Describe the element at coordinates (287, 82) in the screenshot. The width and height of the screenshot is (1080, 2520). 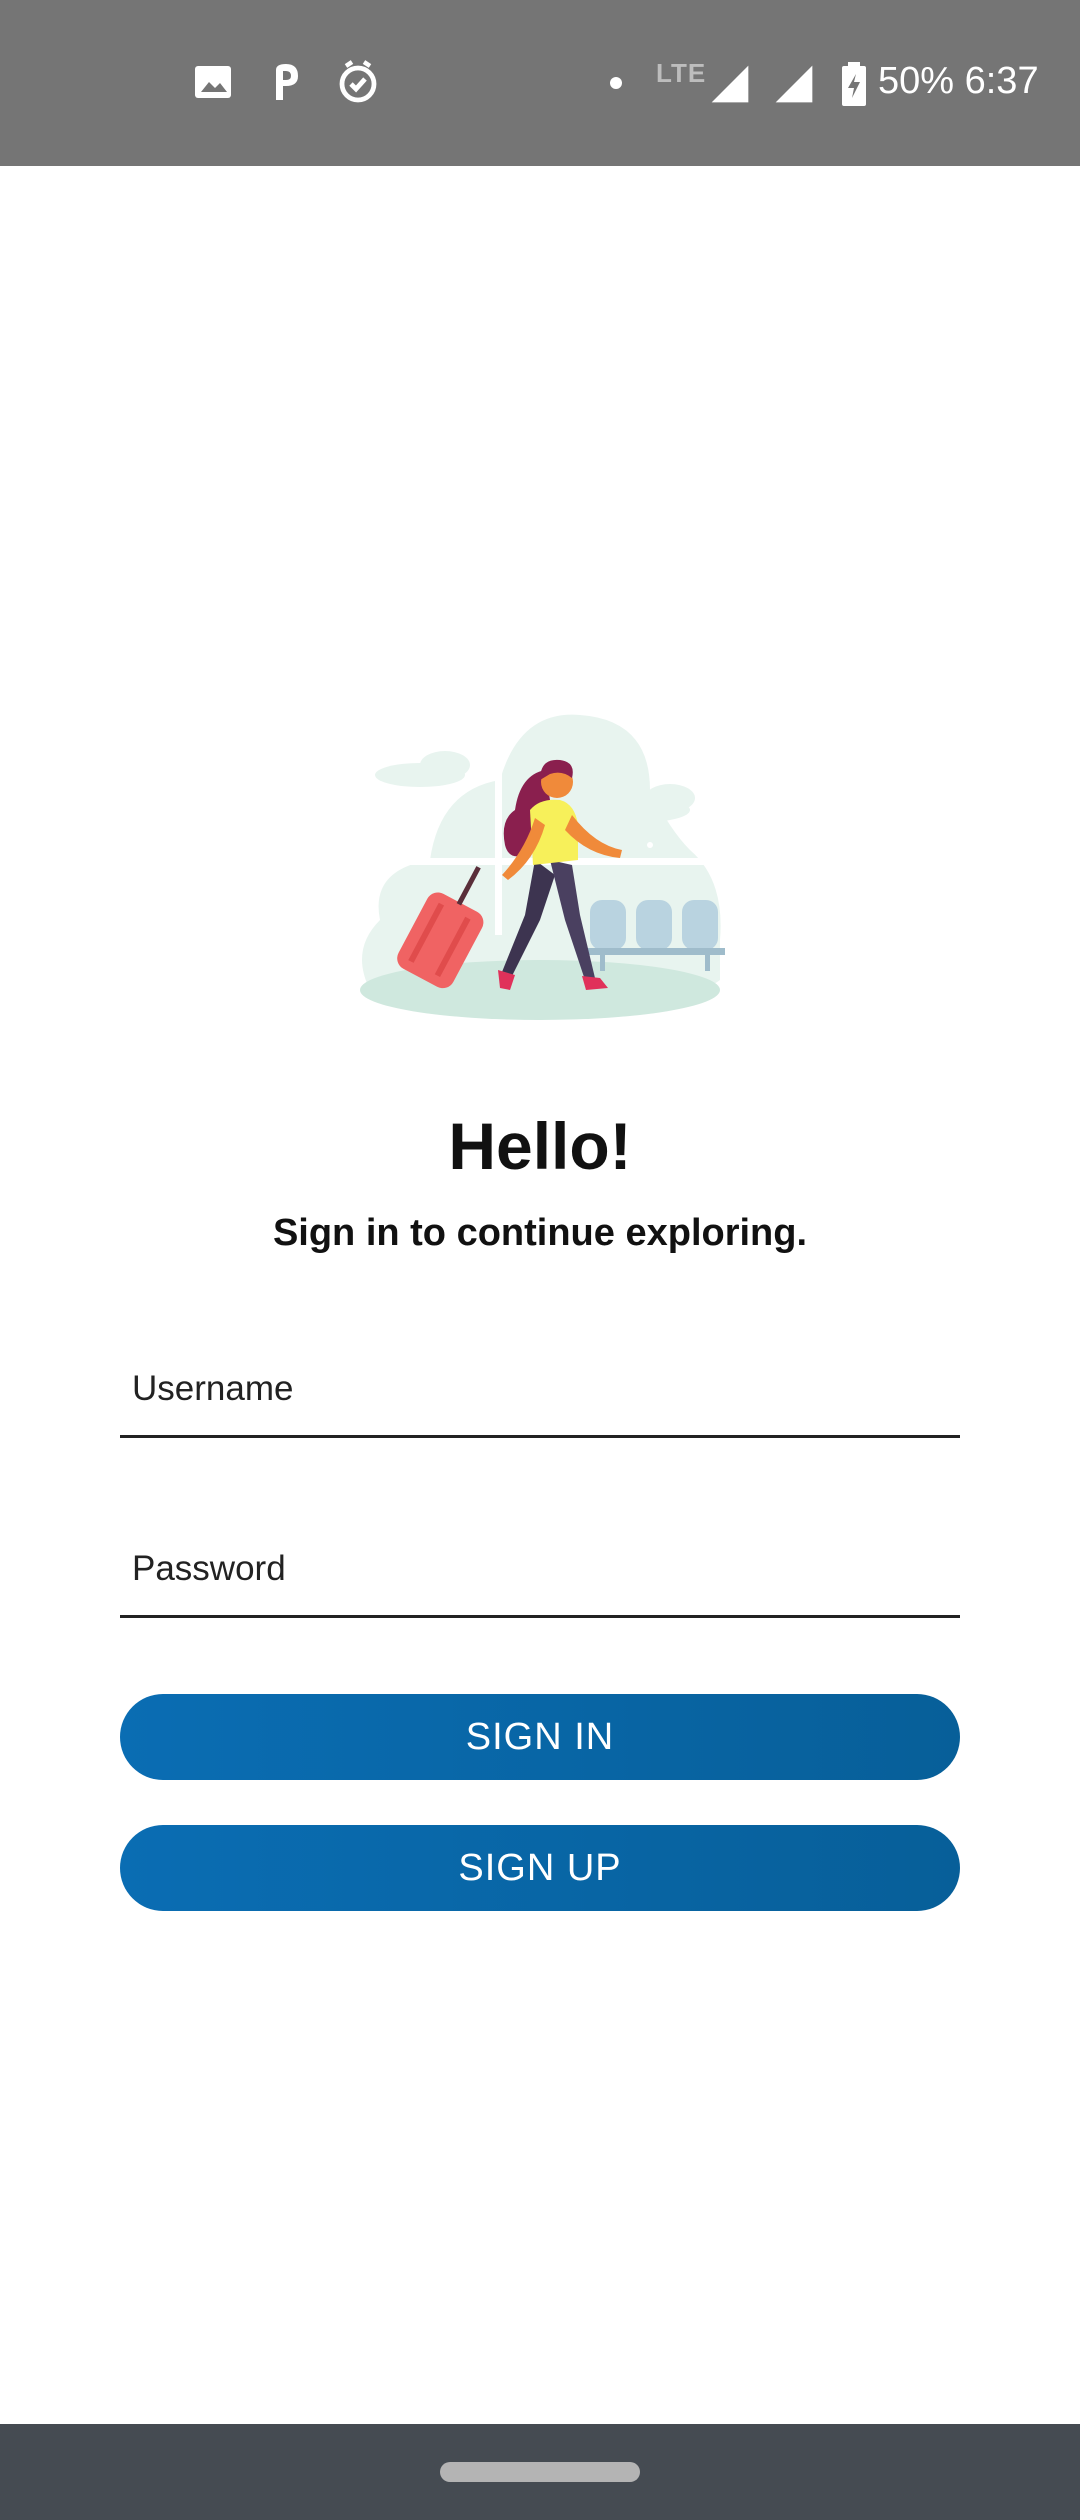
I see `p-icon` at that location.